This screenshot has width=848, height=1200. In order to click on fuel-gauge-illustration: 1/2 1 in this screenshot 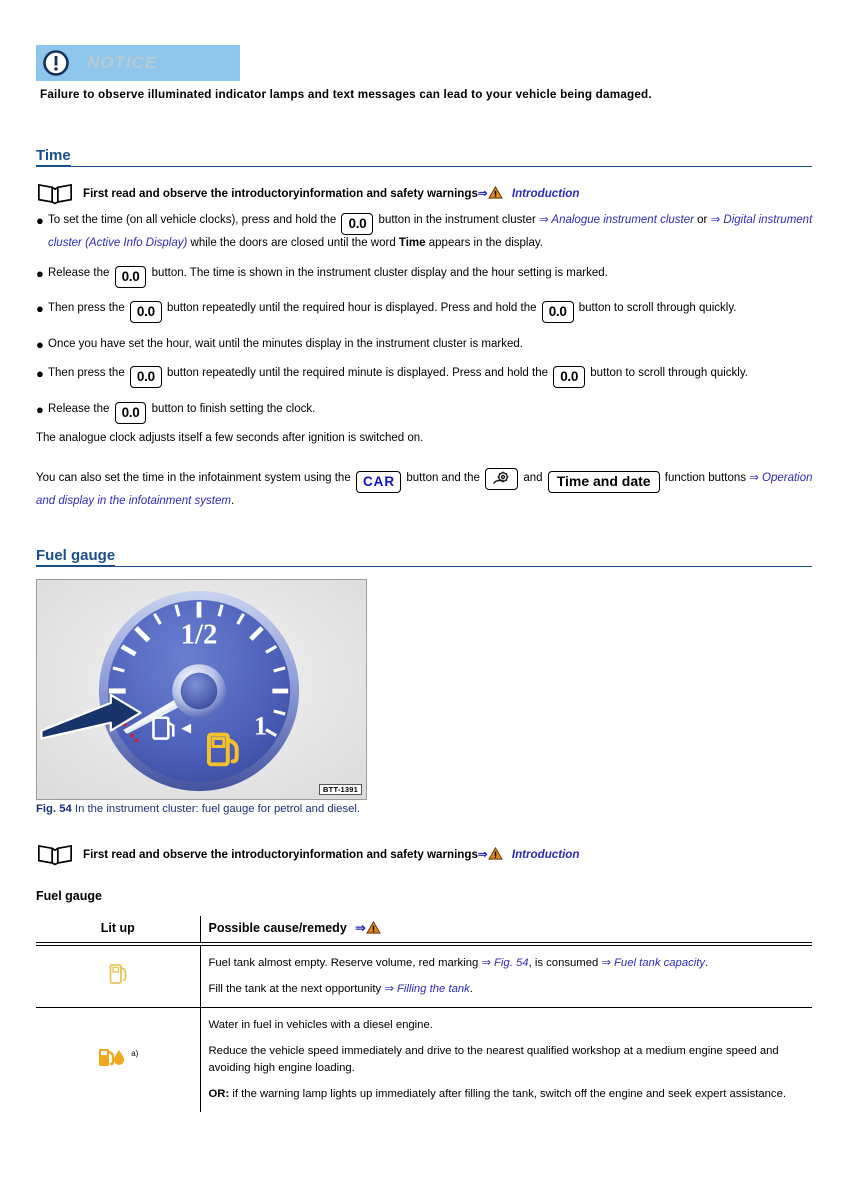, I will do `click(201, 689)`.